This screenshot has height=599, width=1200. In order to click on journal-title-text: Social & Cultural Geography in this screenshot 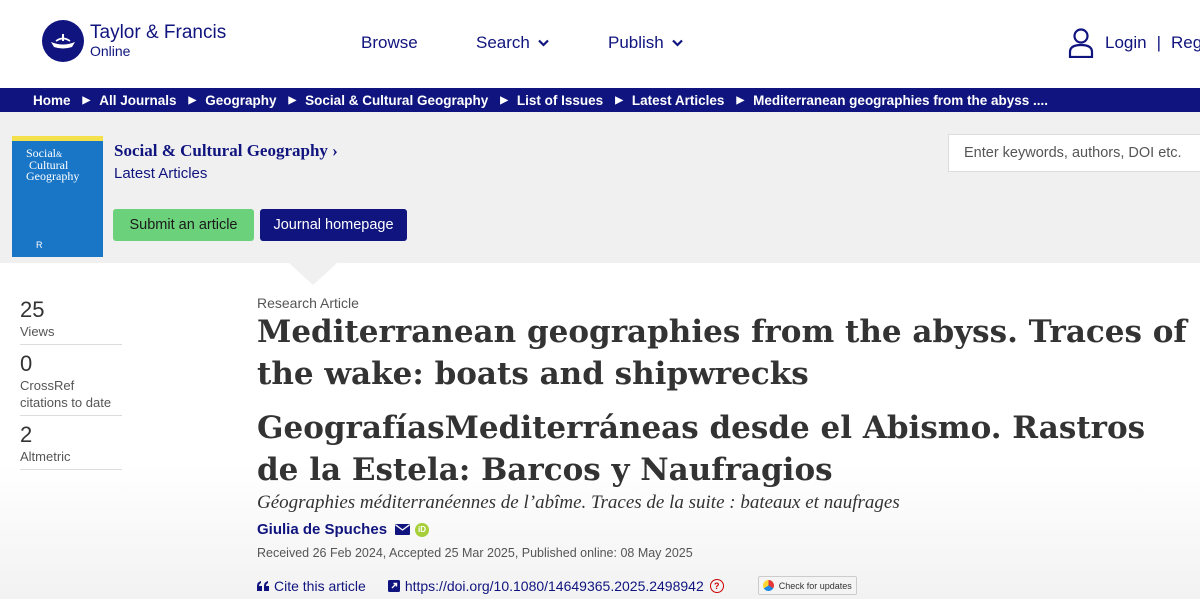, I will do `click(221, 150)`.